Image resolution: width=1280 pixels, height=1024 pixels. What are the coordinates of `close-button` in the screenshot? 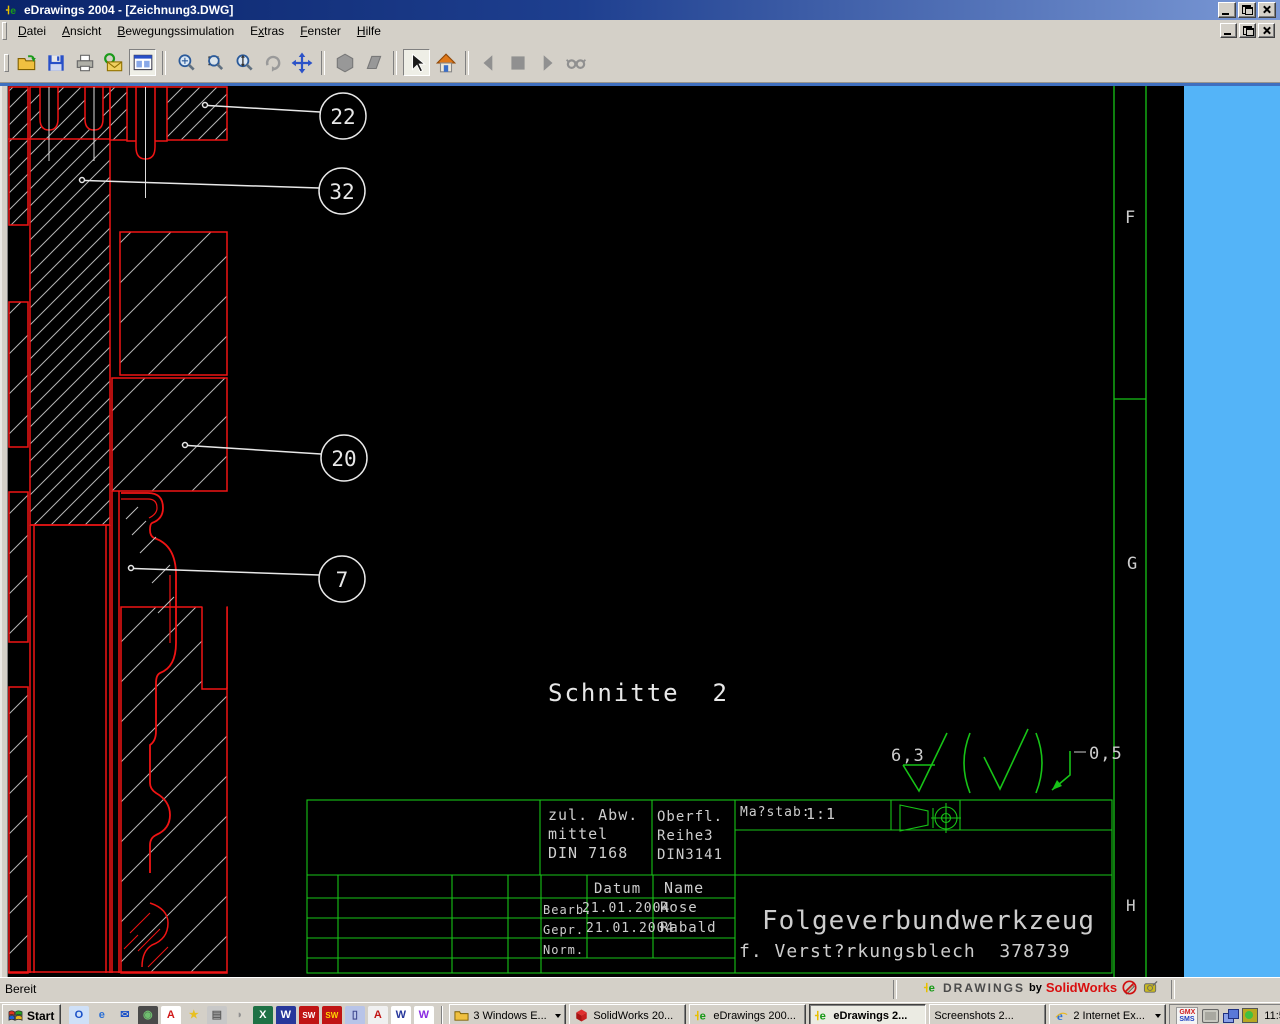 It's located at (1267, 10).